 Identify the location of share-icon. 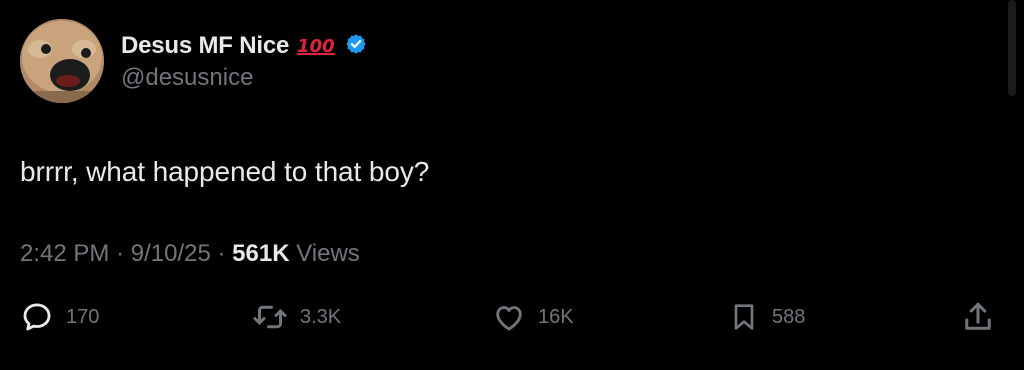
(978, 316).